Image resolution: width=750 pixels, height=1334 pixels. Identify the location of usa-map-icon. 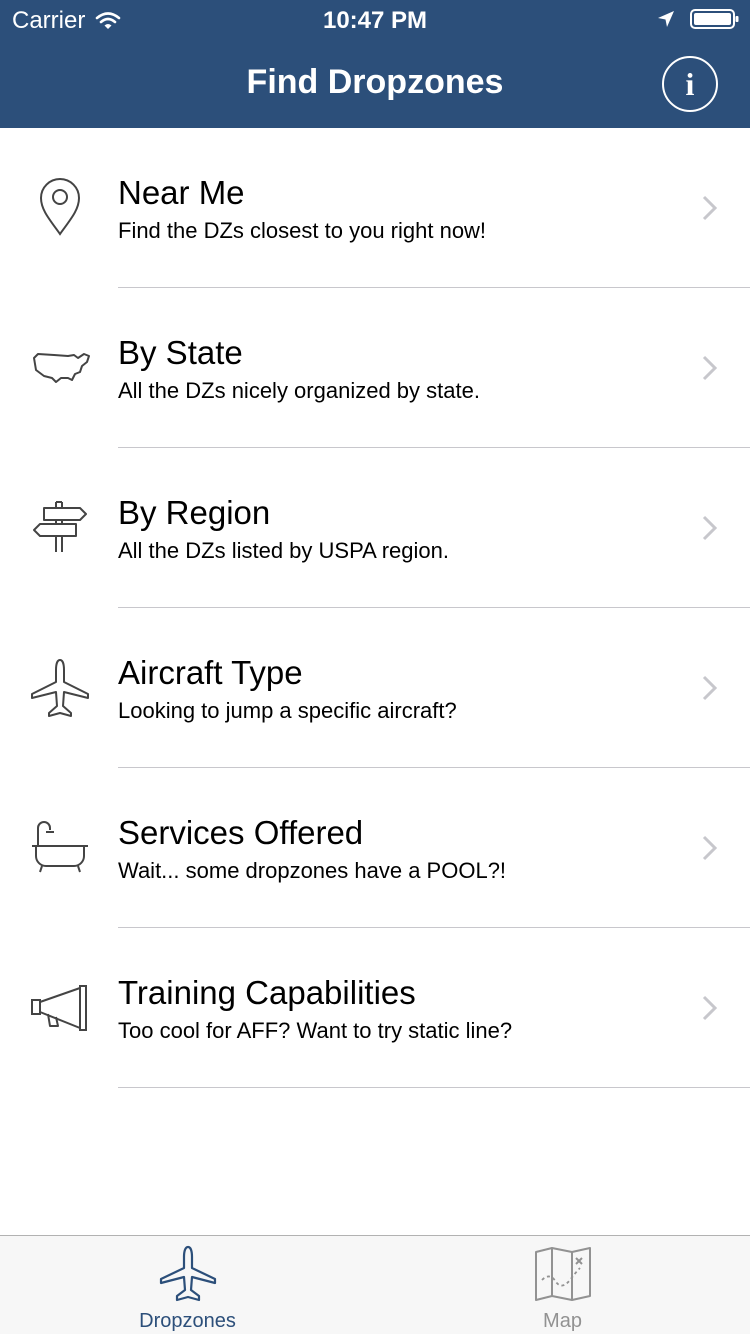
(61, 368).